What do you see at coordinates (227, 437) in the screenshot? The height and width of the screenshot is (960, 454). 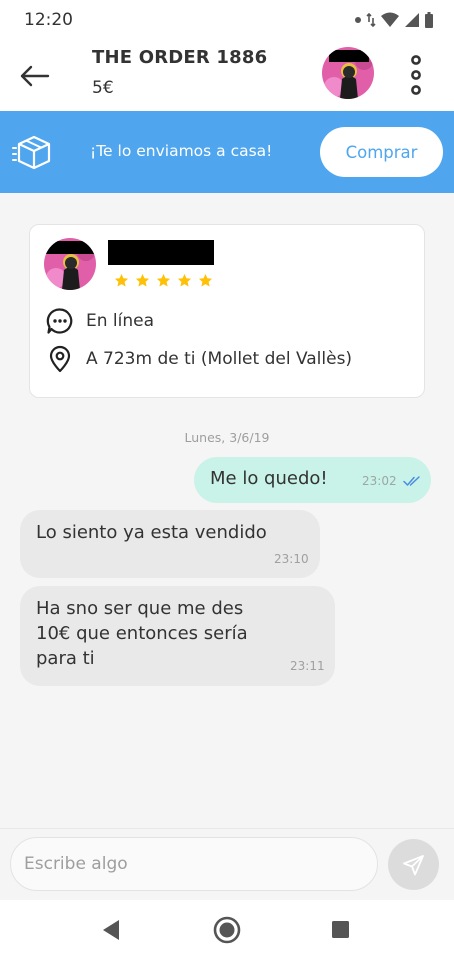 I see `date-separator: Lunes, 3/6/19` at bounding box center [227, 437].